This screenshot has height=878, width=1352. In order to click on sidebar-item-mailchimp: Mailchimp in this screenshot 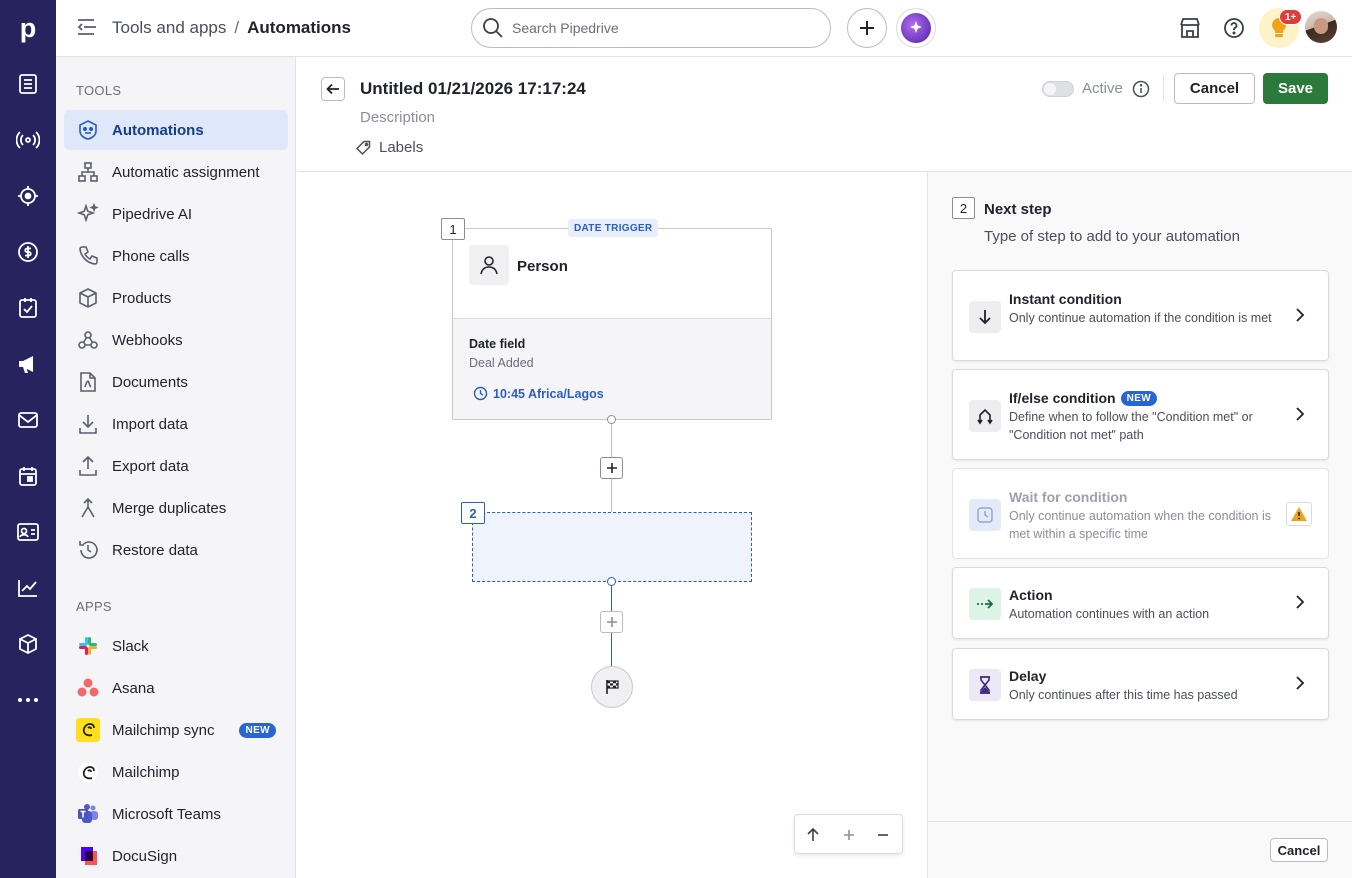, I will do `click(176, 772)`.